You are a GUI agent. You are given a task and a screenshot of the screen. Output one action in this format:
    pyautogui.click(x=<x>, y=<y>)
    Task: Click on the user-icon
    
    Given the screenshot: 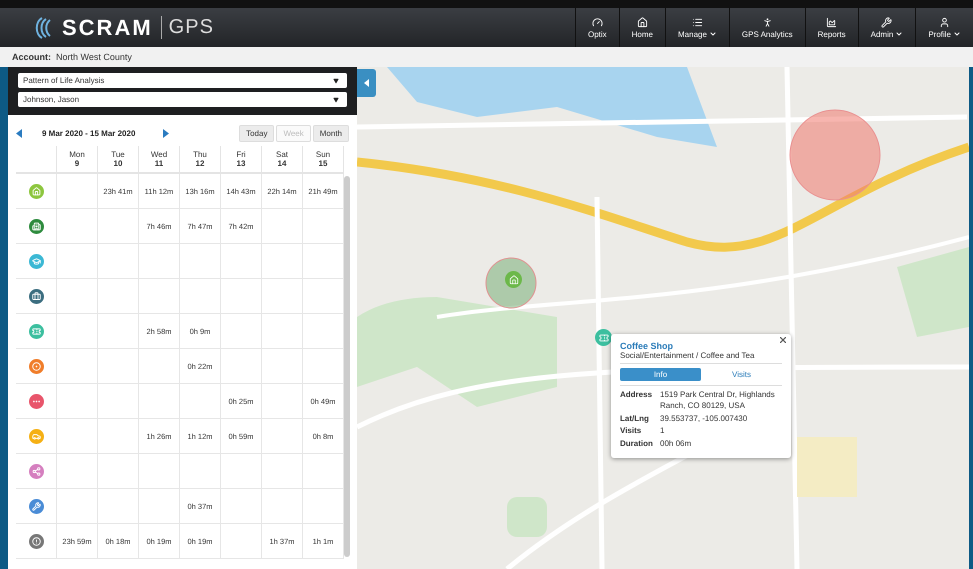 What is the action you would take?
    pyautogui.click(x=944, y=22)
    